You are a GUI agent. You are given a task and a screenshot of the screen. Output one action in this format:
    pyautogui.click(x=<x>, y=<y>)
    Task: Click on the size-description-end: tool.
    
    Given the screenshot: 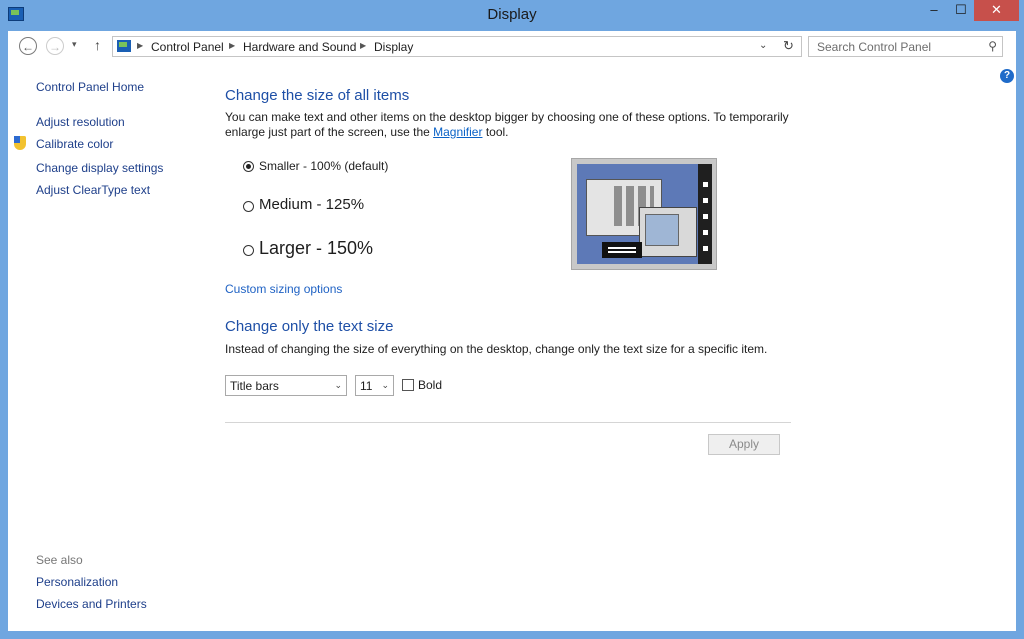 What is the action you would take?
    pyautogui.click(x=495, y=132)
    